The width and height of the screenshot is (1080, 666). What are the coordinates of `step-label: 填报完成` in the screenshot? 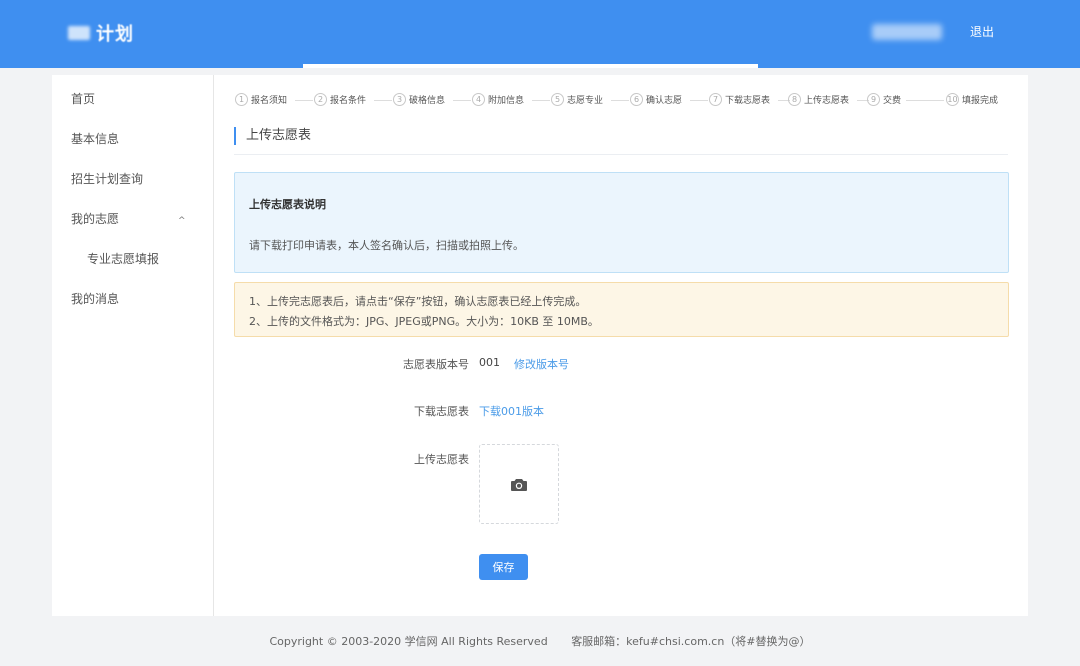 It's located at (980, 101).